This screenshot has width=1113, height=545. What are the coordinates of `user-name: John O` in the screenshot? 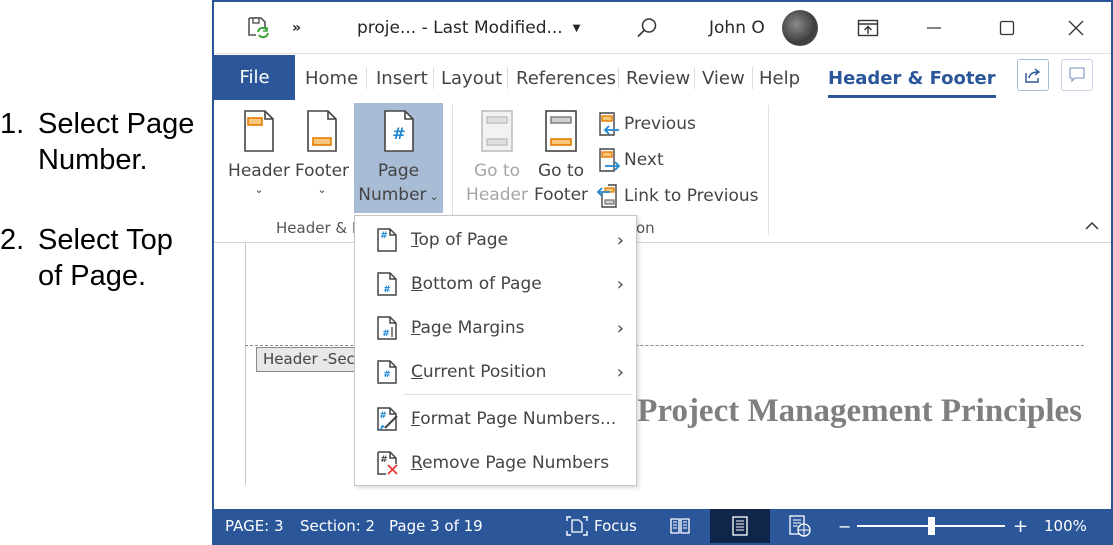 It's located at (737, 28).